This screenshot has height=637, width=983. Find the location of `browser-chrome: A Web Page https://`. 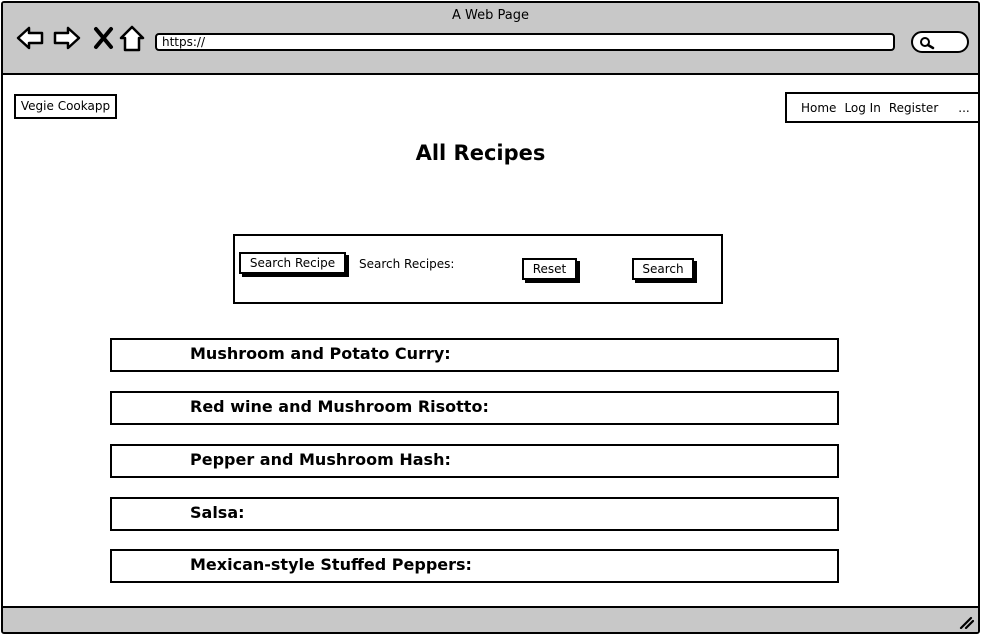

browser-chrome: A Web Page https:// is located at coordinates (490, 39).